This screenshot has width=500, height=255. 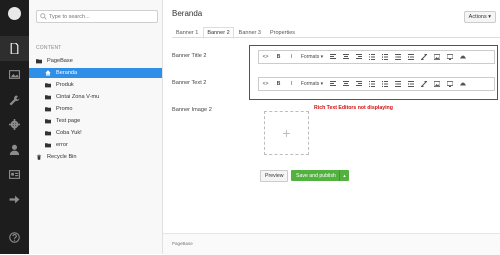 I want to click on add-plus-icon: +, so click(x=286, y=133).